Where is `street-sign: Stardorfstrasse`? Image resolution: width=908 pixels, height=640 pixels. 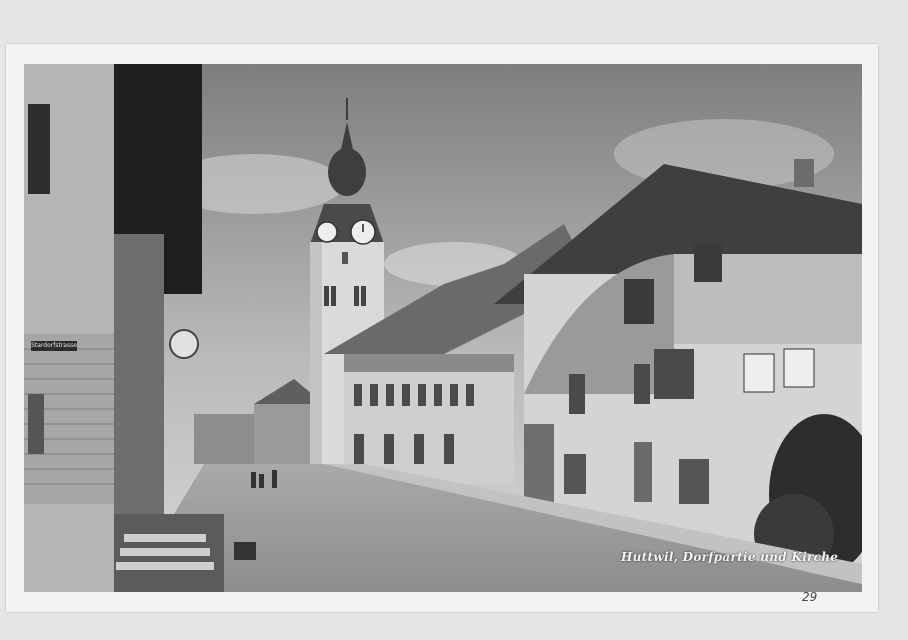 street-sign: Stardorfstrasse is located at coordinates (54, 346).